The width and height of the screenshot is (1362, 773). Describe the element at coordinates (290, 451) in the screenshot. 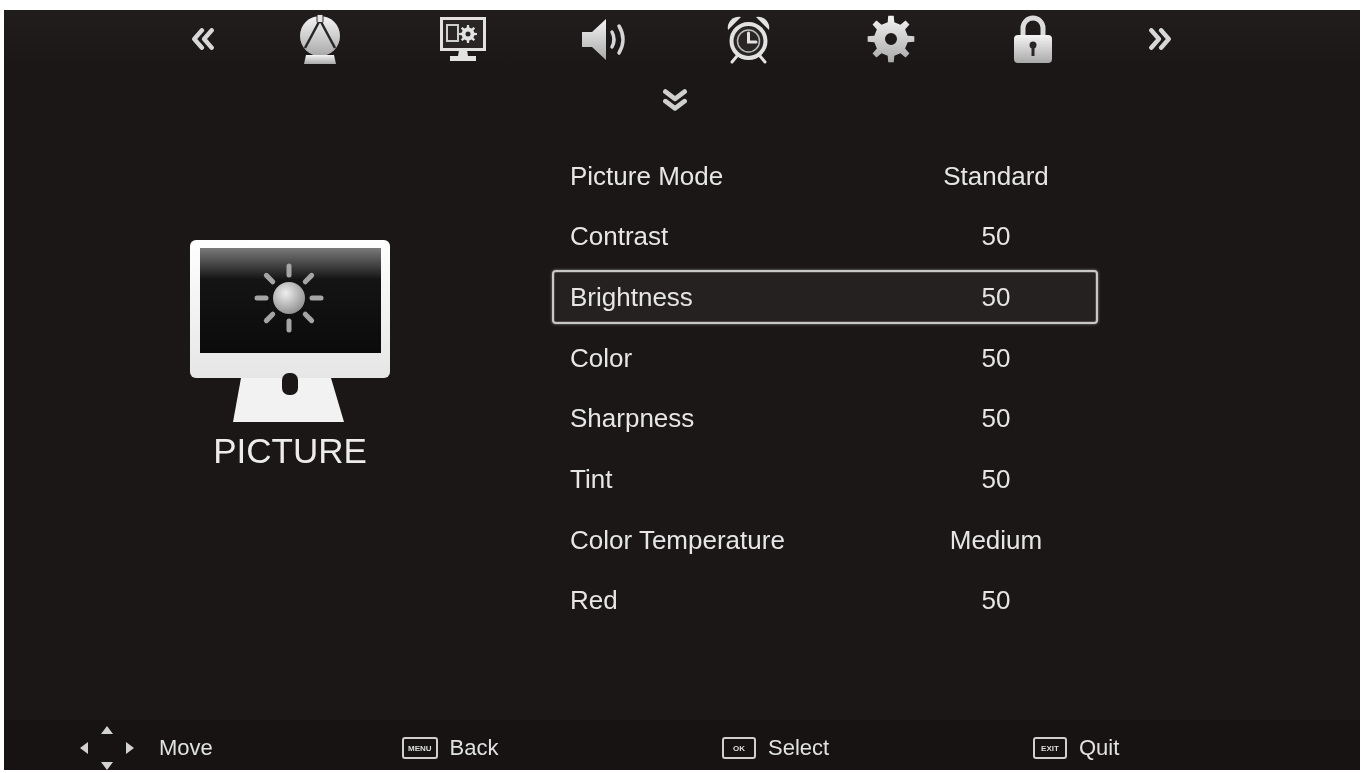

I see `section-title: PICTURE` at that location.